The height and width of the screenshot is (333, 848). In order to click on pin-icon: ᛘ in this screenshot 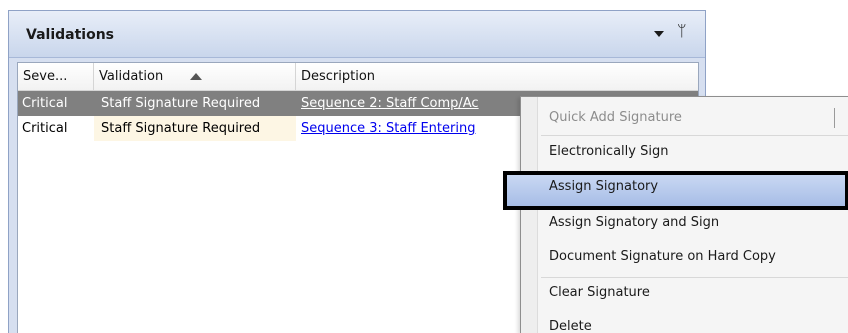, I will do `click(682, 30)`.